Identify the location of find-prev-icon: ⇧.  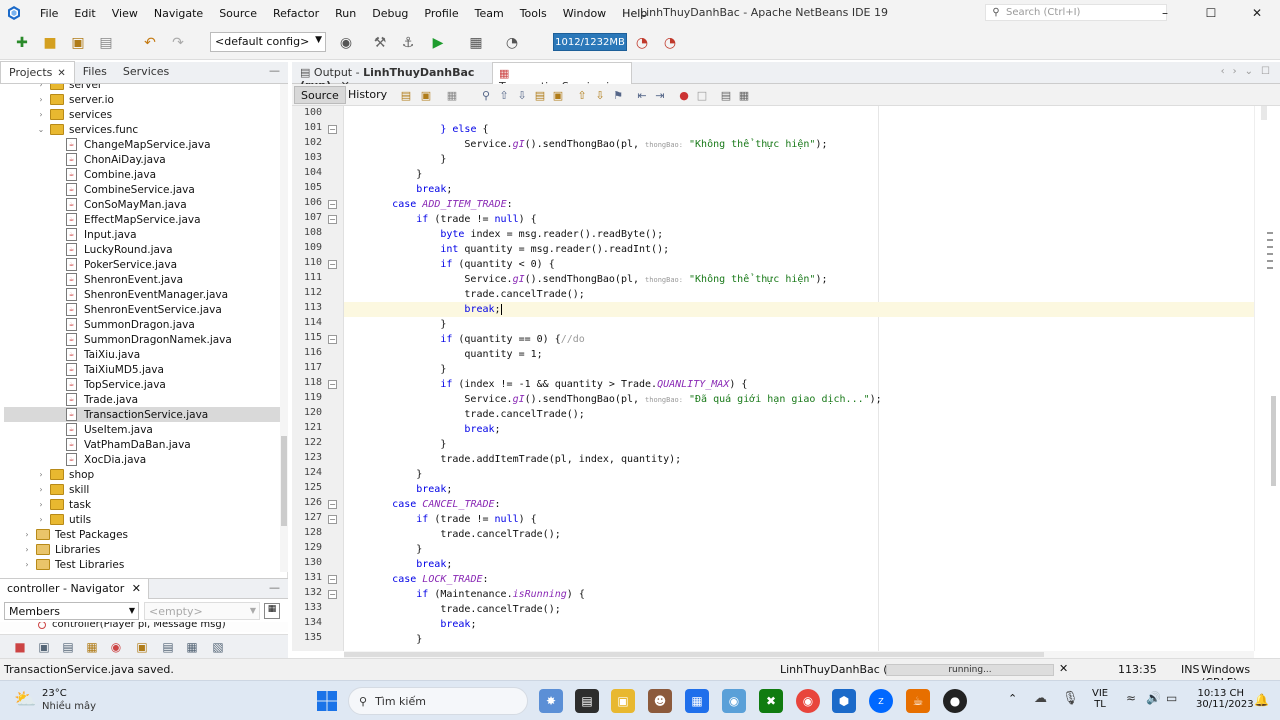
(504, 95).